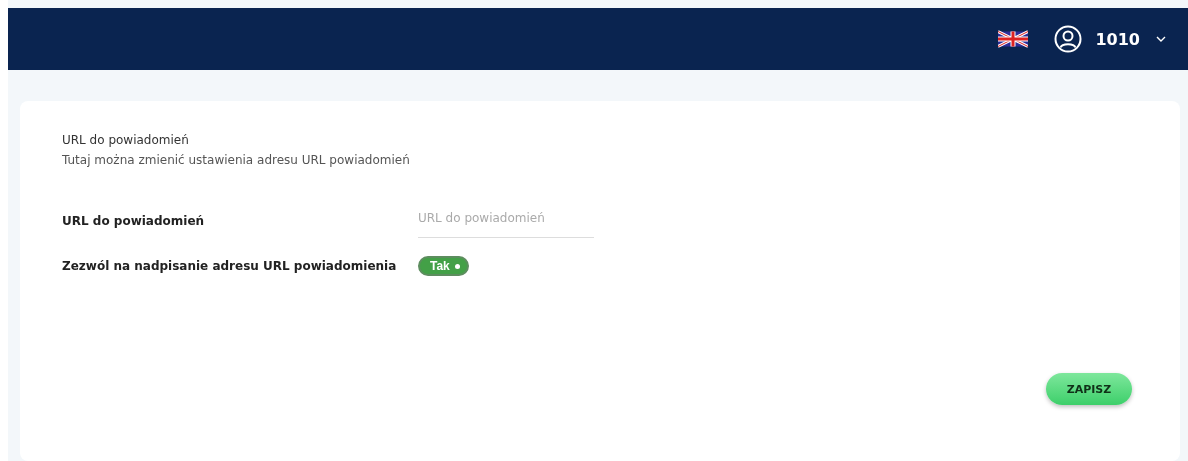 The height and width of the screenshot is (461, 1188). What do you see at coordinates (230, 266) in the screenshot?
I see `field-label: Zezwól na nadpisanie adresu URL powiadomienia` at bounding box center [230, 266].